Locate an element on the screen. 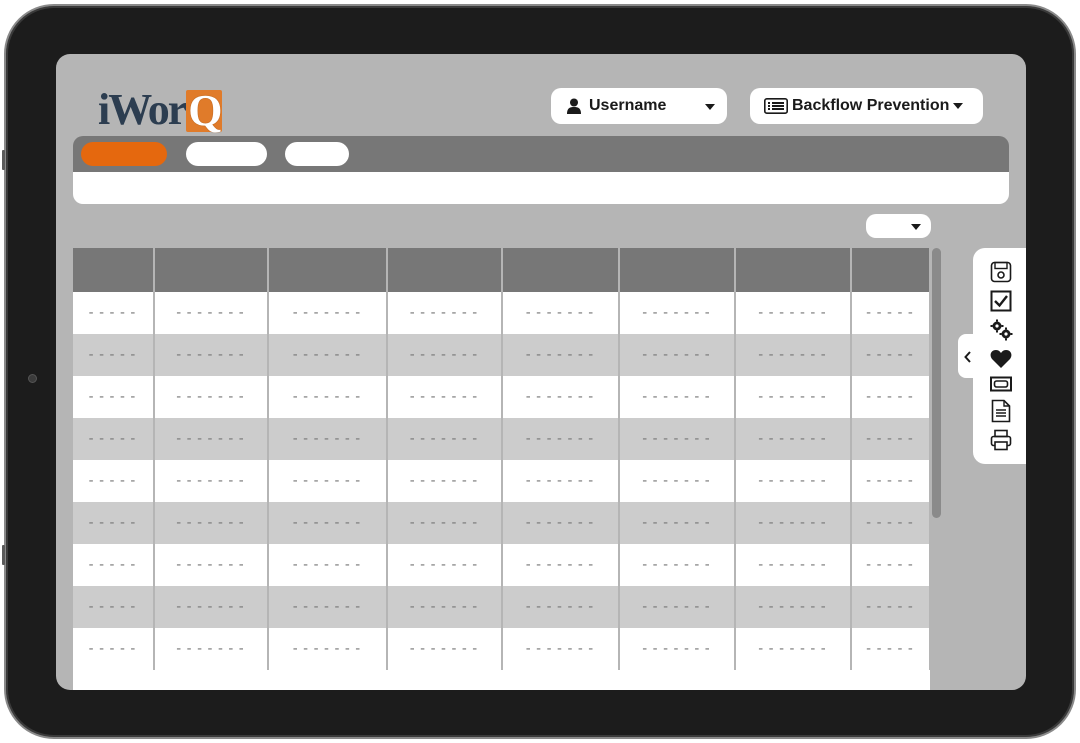 The width and height of the screenshot is (1080, 743). grid-scrollbar-thumb is located at coordinates (936, 383).